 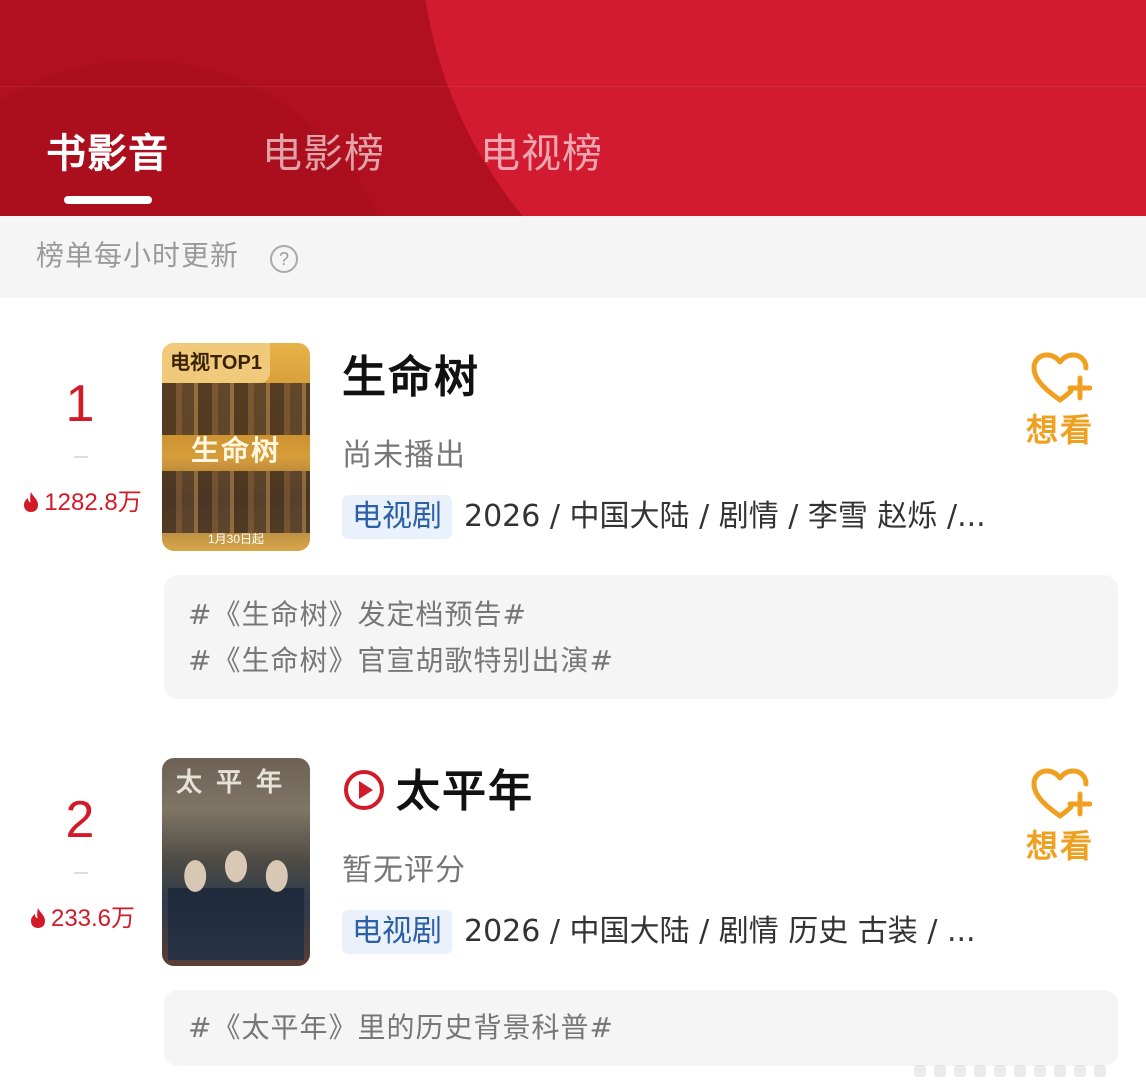 I want to click on tab-bar: 书影音 电影榜 电视榜, so click(x=573, y=167).